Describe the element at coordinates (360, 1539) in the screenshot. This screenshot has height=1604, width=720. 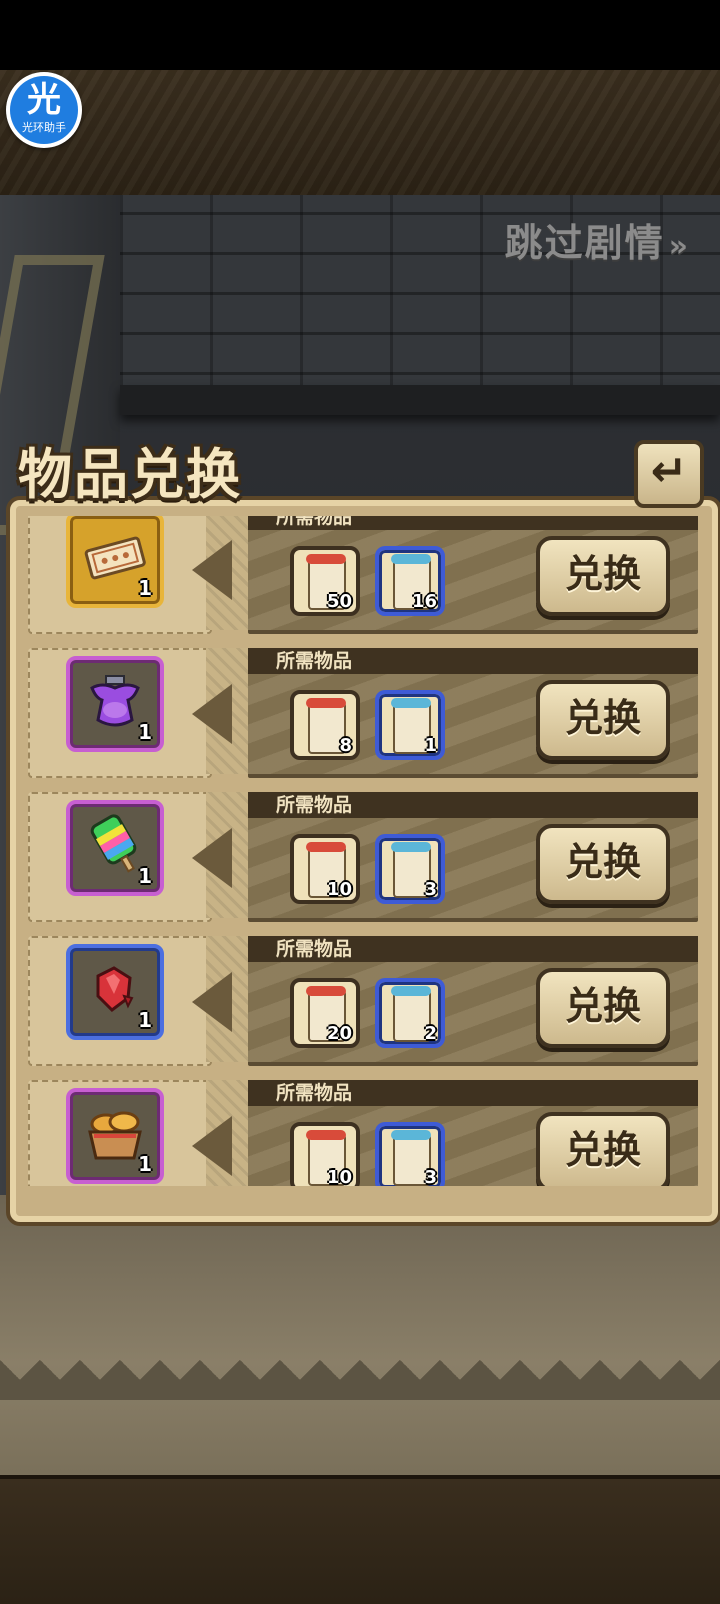
I see `bottom-banner` at that location.